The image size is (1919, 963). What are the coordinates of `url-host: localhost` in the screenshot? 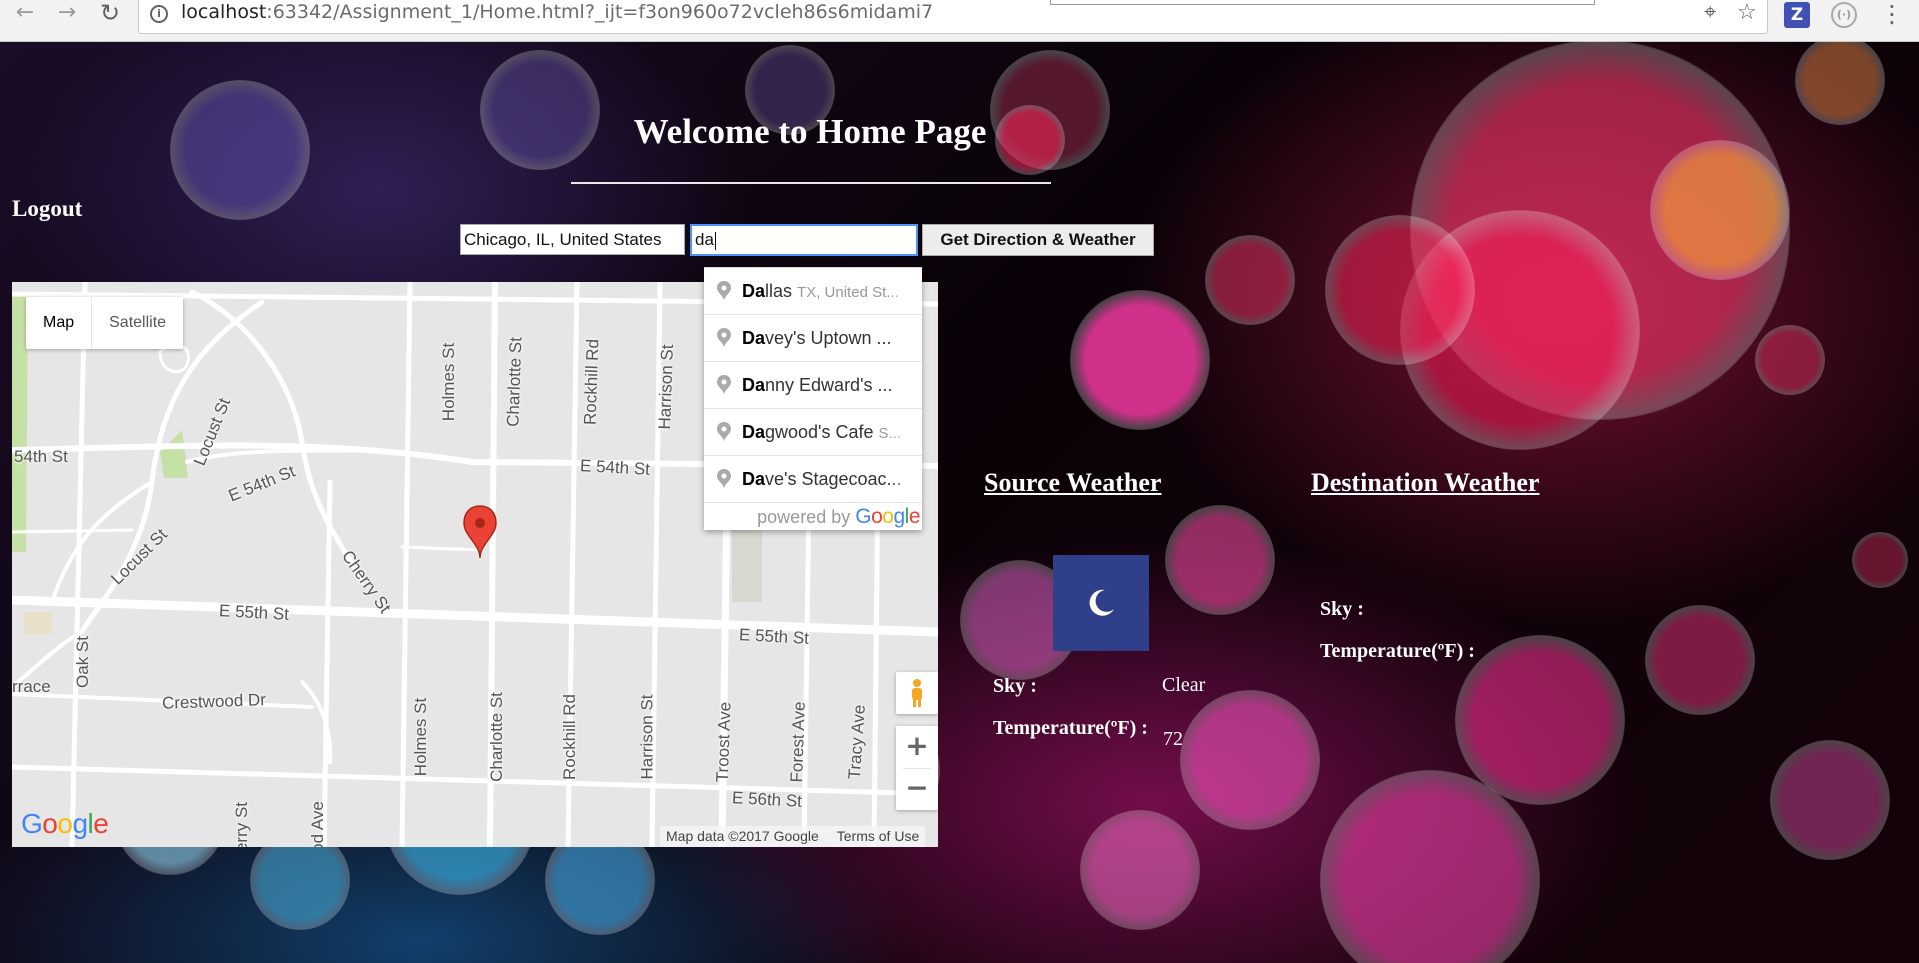 It's located at (224, 12).